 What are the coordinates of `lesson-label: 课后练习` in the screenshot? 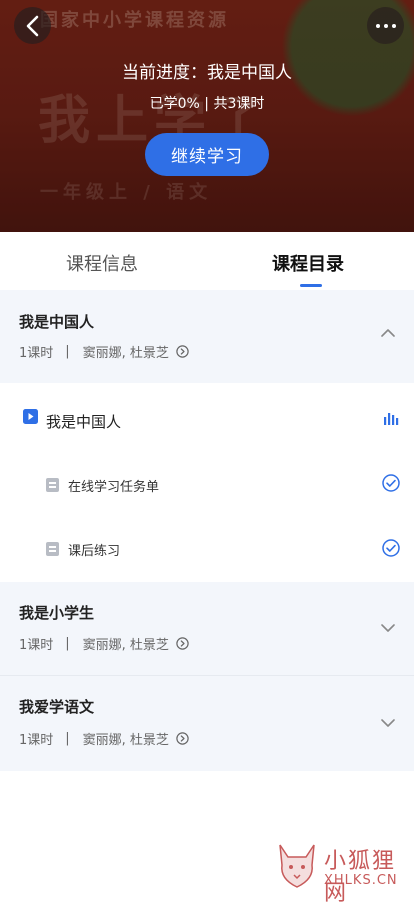 It's located at (94, 551).